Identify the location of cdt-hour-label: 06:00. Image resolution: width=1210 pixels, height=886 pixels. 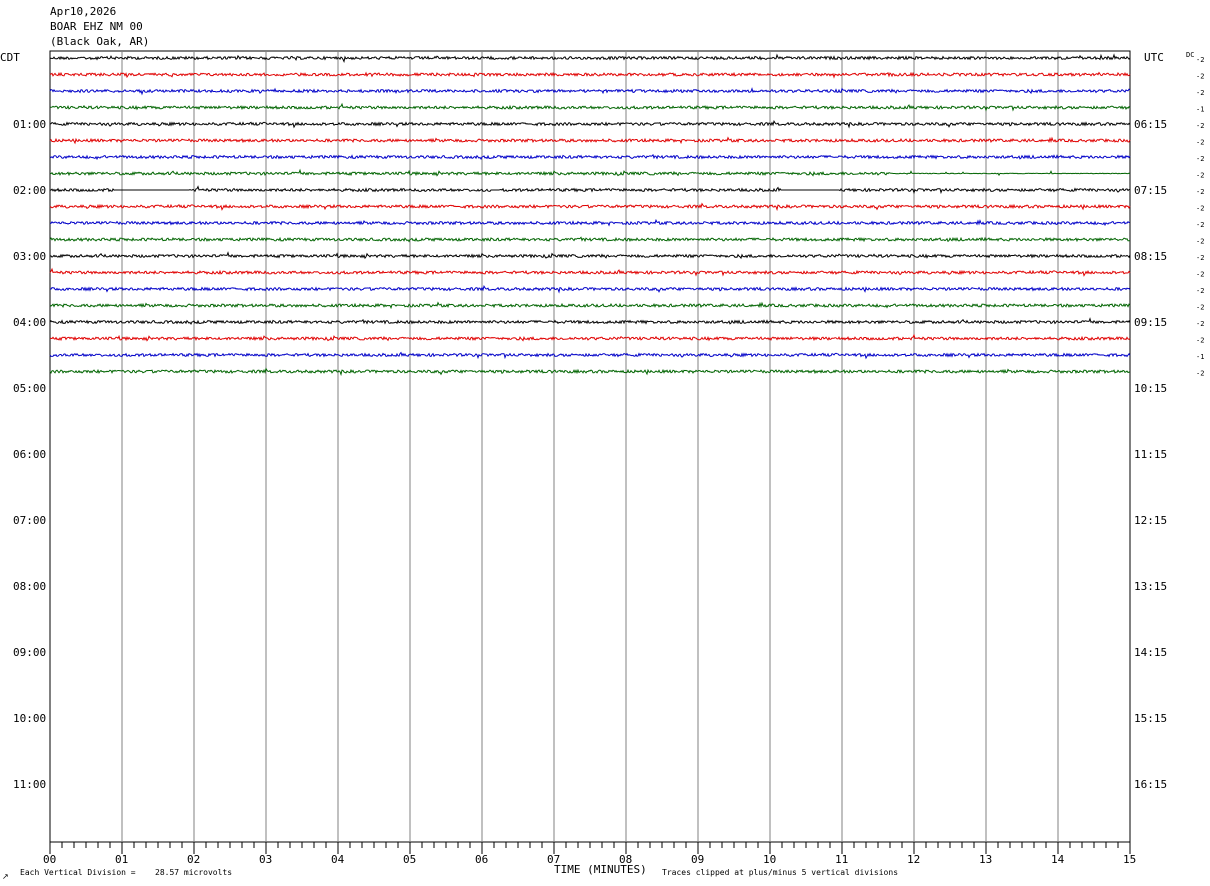
(29, 454).